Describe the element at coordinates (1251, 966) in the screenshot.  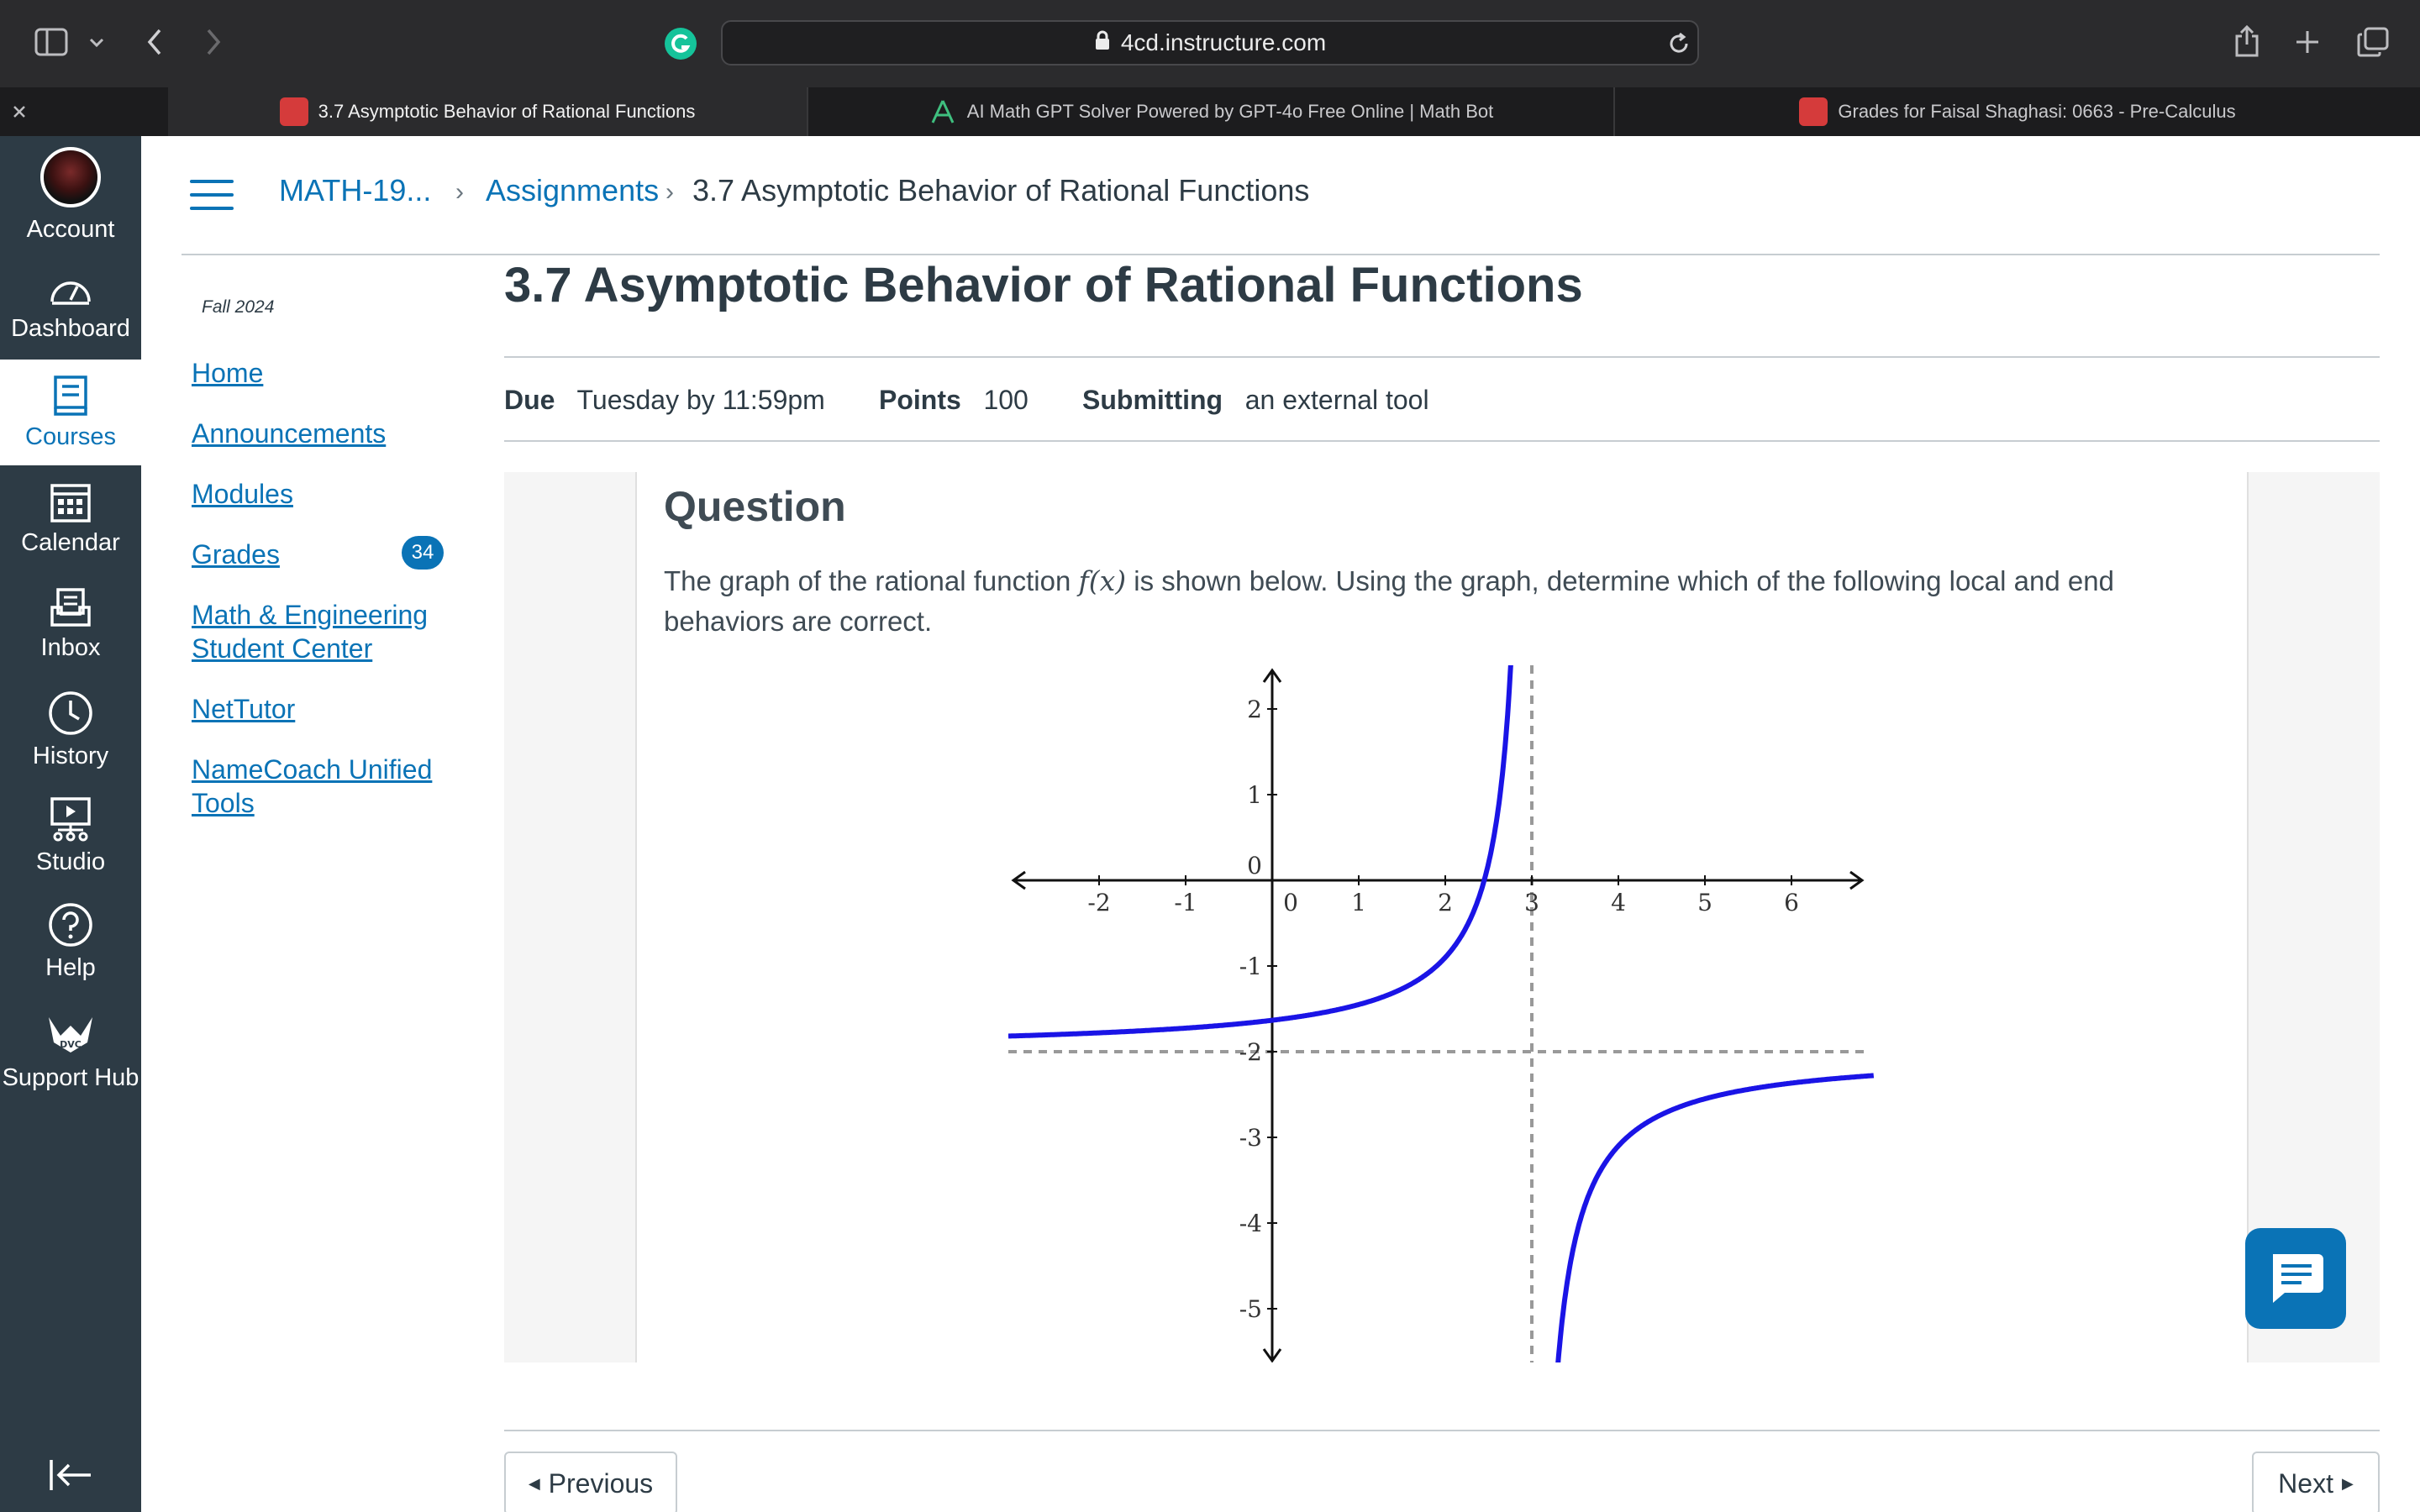
I see `y-tick-label: -1` at that location.